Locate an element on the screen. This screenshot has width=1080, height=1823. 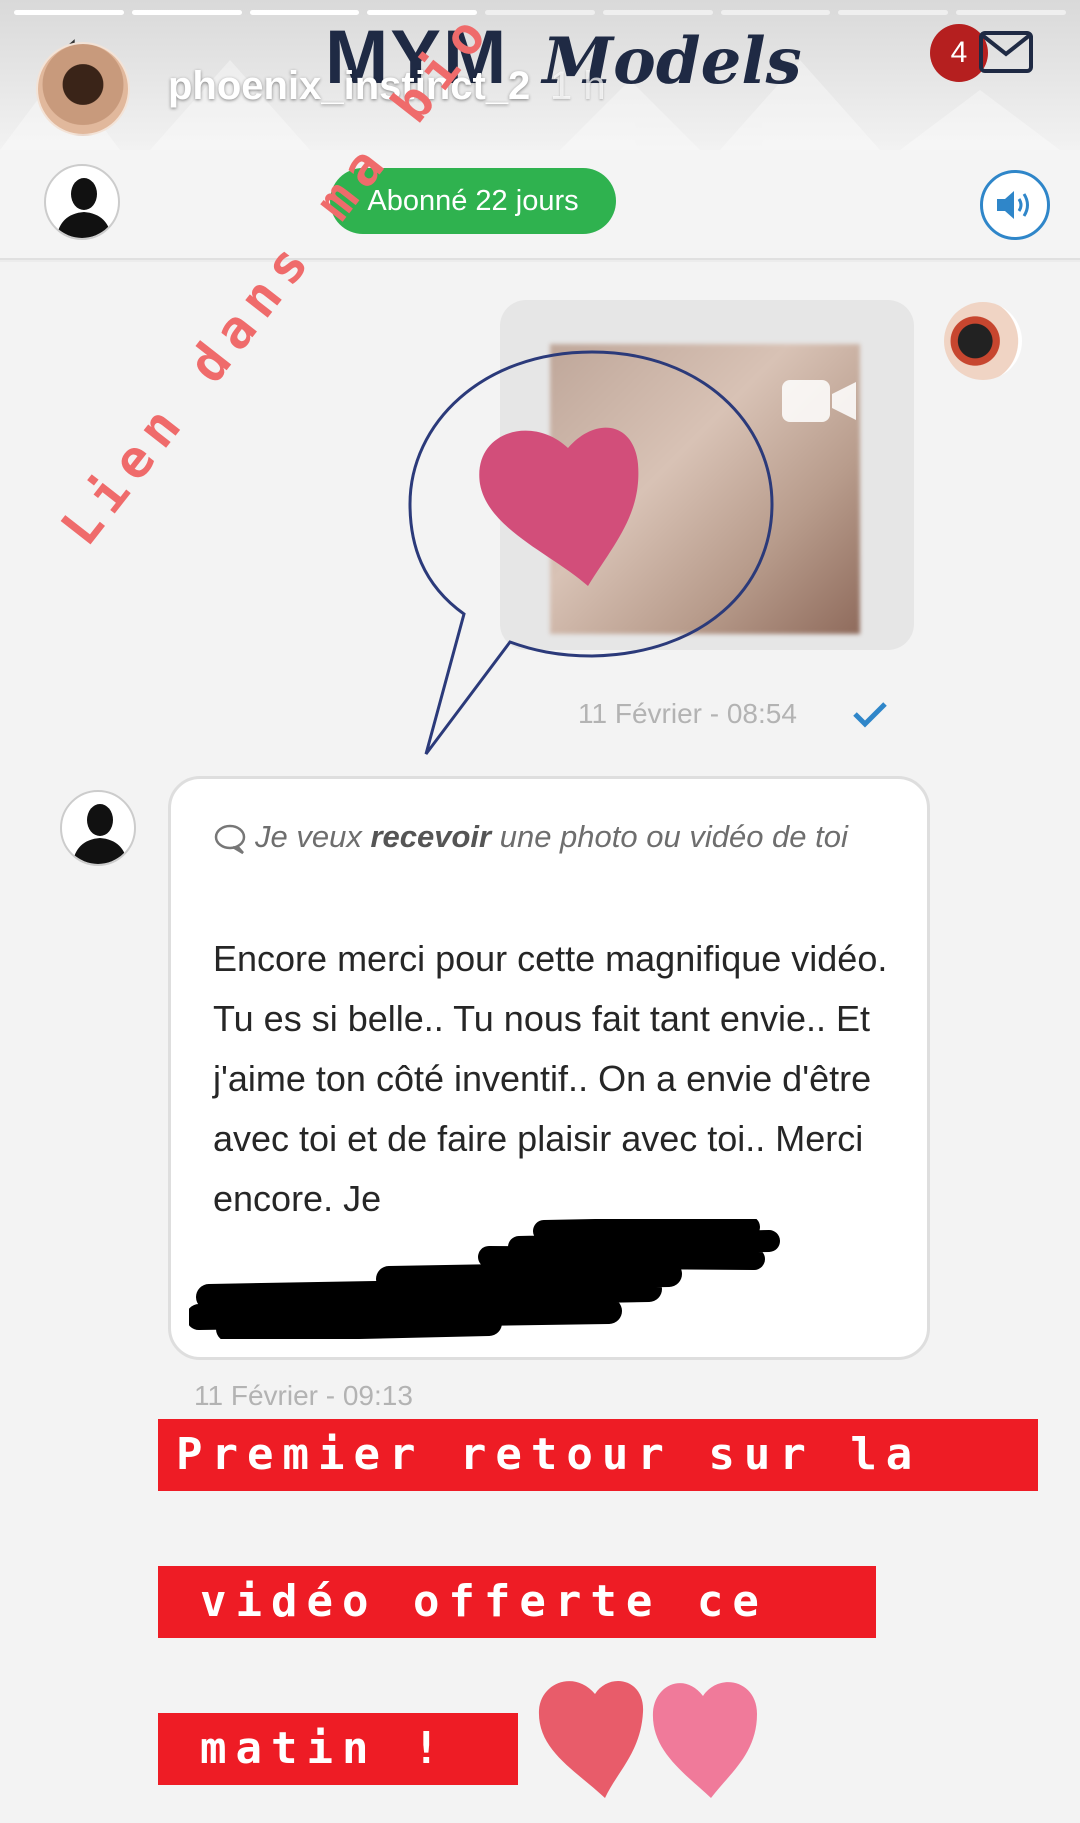
heart-speech-bubble-sticker is located at coordinates (591, 552).